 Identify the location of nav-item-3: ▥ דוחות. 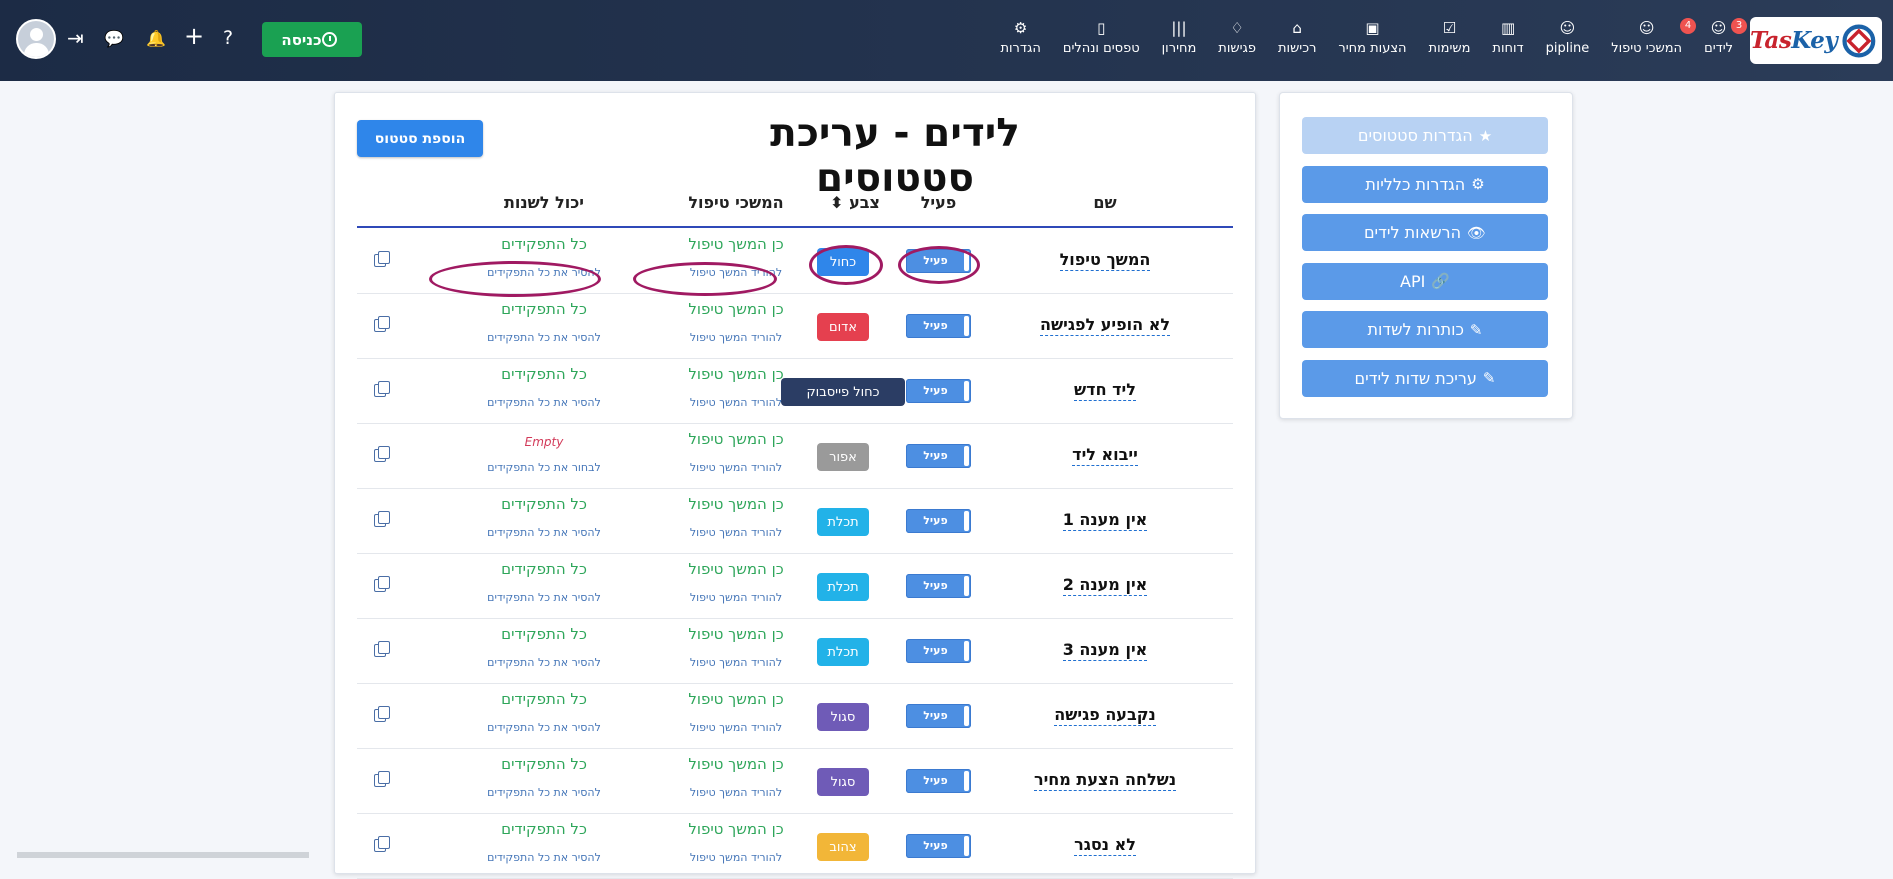
(1507, 37).